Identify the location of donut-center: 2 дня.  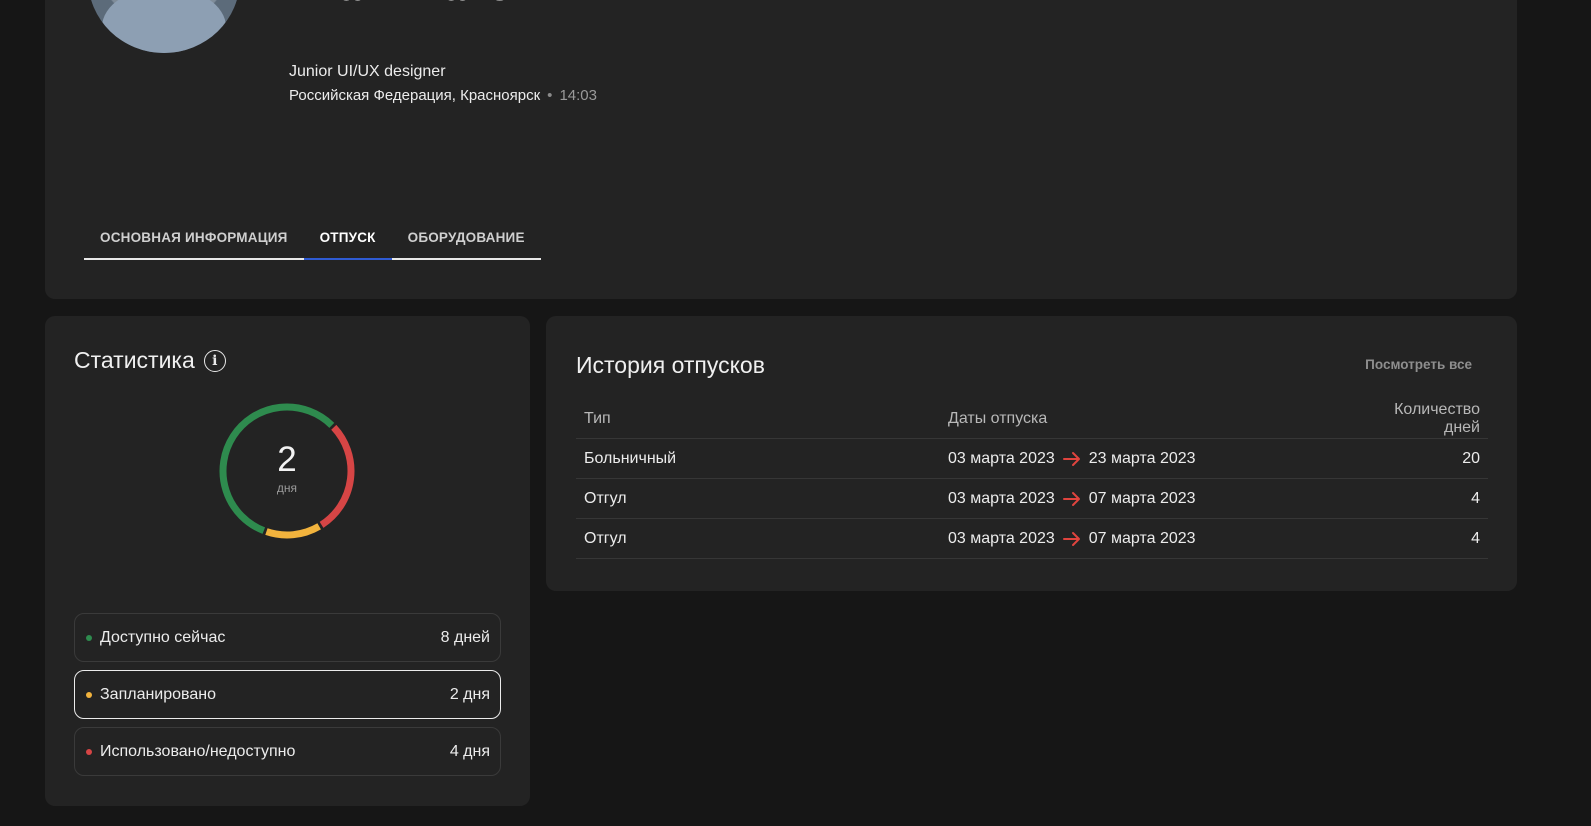
(287, 471).